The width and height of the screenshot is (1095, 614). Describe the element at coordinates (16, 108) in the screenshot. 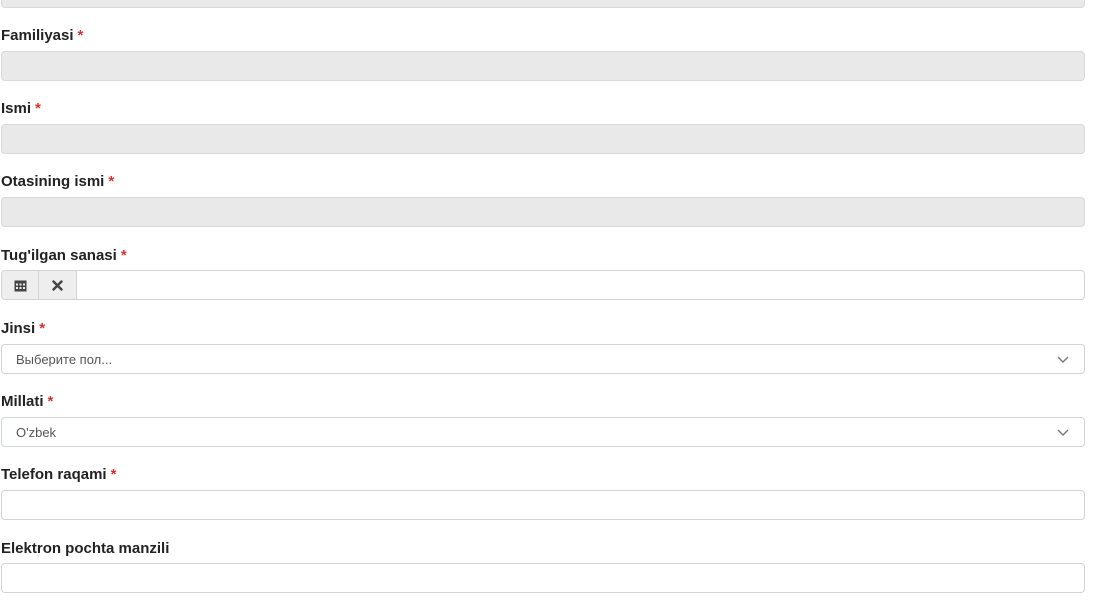

I see `ismi-label-text: Ismi` at that location.